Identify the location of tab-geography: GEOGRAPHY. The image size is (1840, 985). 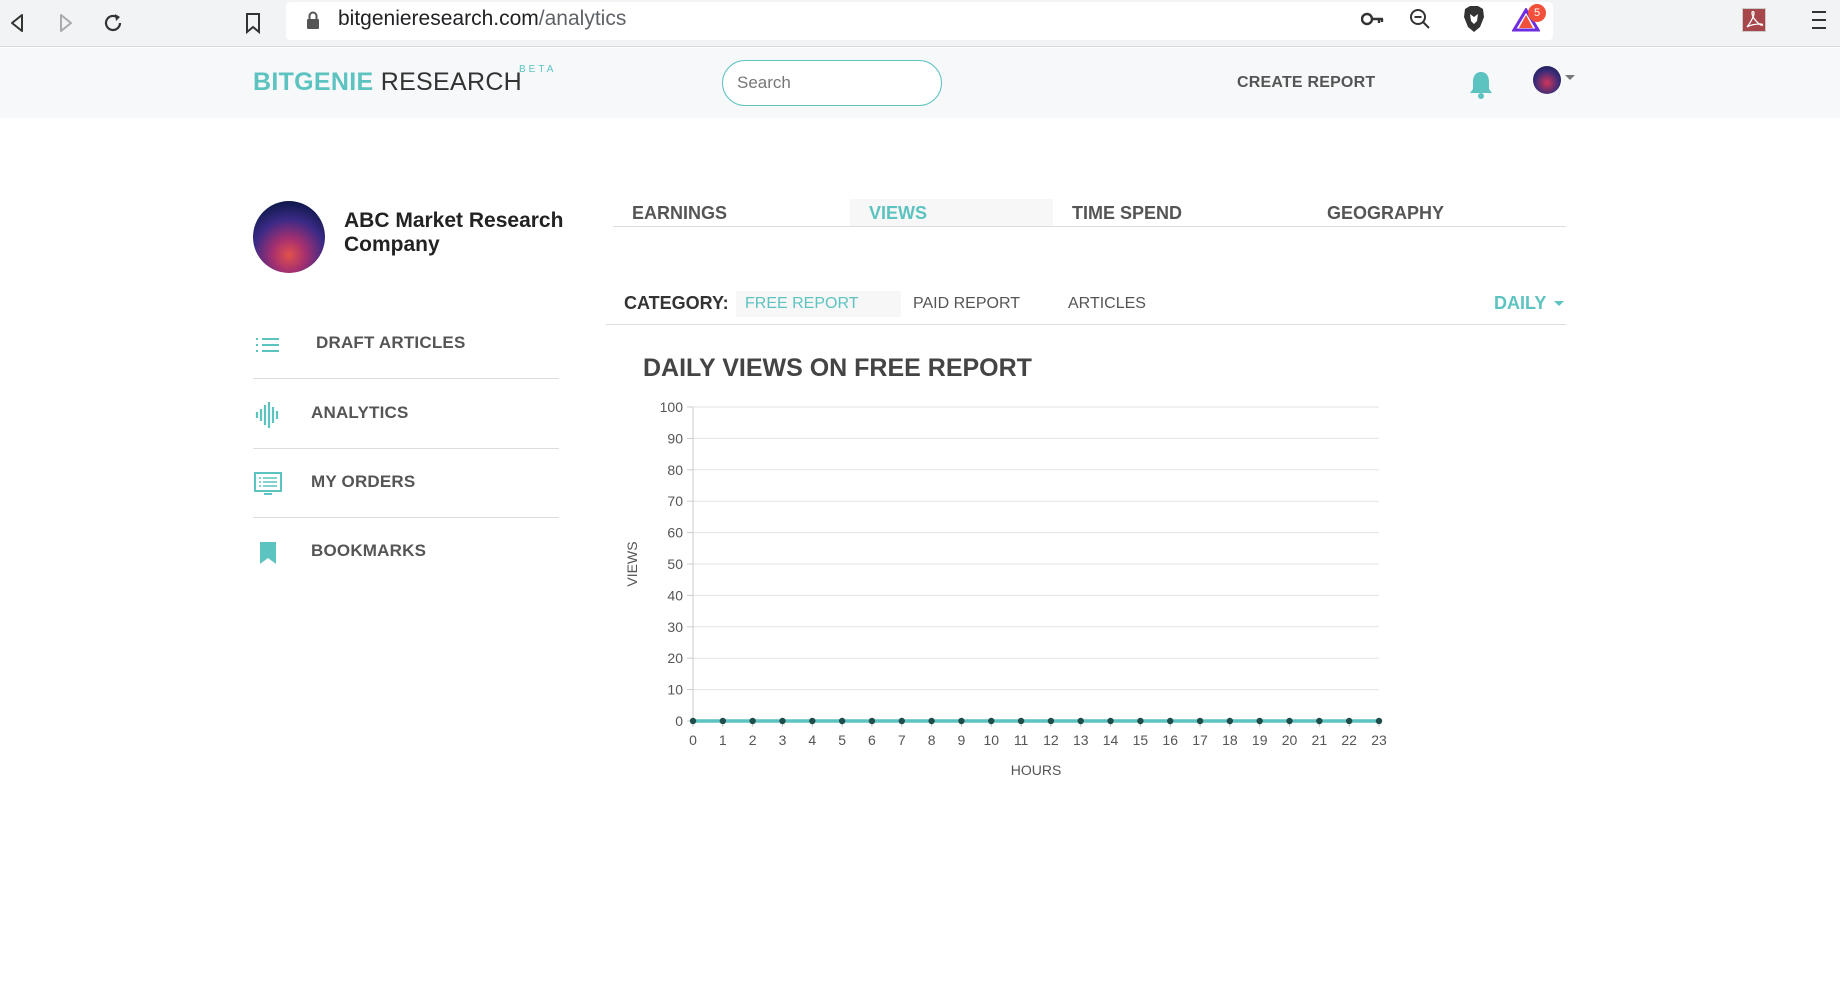
(1437, 212).